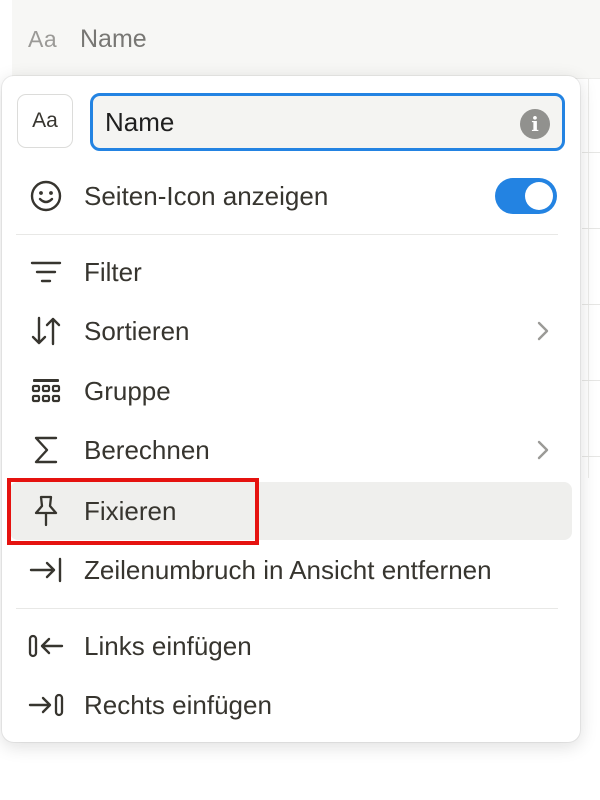 The width and height of the screenshot is (600, 800). I want to click on show-page-icon-toggle, so click(526, 196).